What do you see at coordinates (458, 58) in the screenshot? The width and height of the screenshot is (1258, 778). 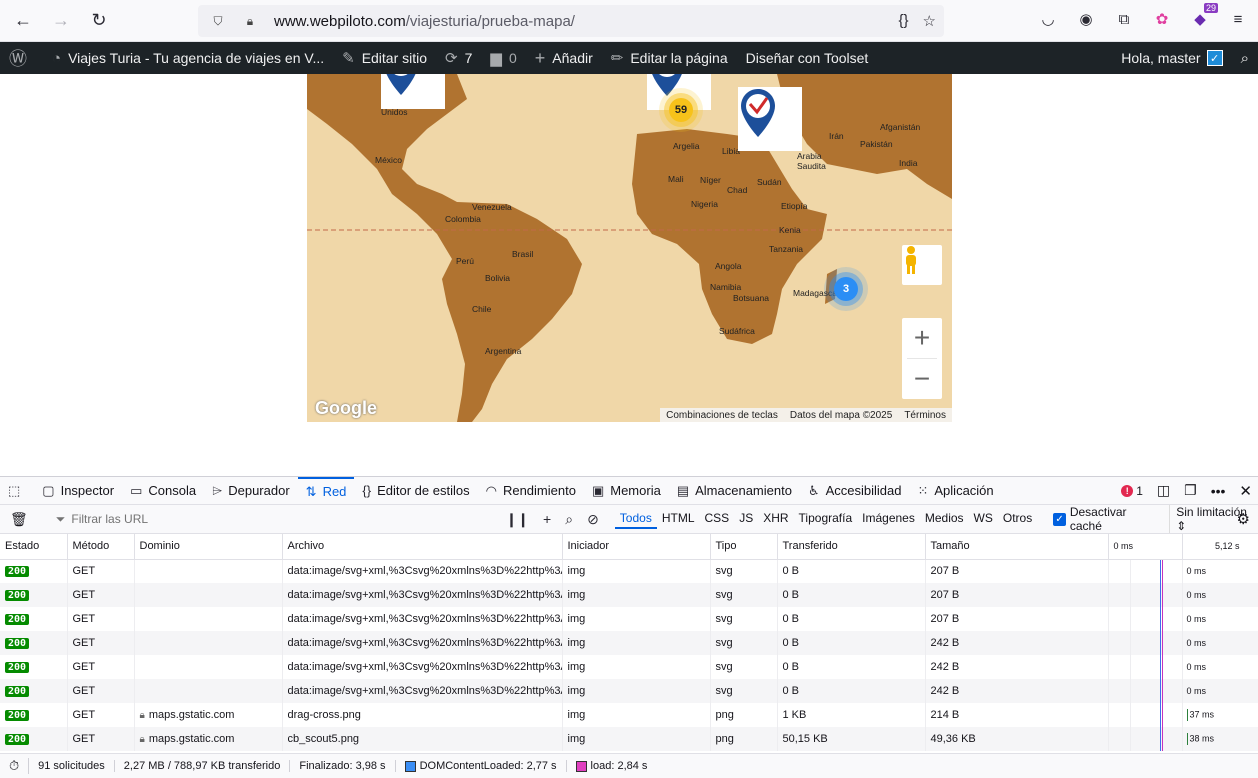 I see `wp-updates: ⟳ 7` at bounding box center [458, 58].